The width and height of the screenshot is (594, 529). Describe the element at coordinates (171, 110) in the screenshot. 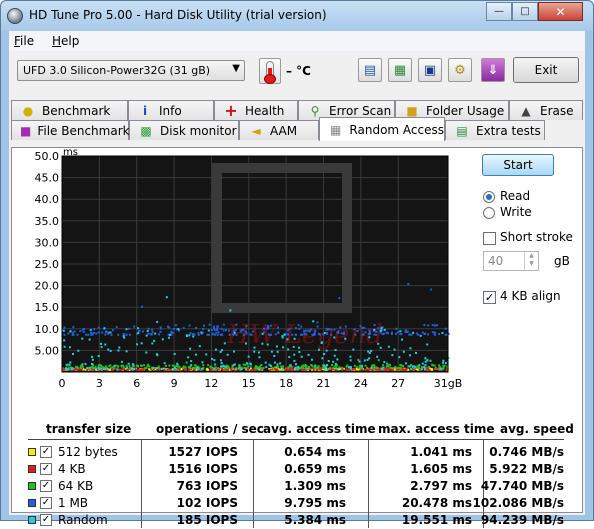

I see `tab-info: i Info` at that location.